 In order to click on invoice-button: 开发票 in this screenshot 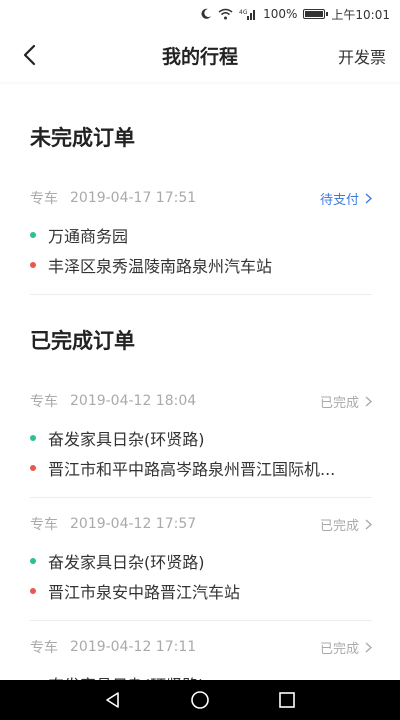, I will do `click(362, 56)`.